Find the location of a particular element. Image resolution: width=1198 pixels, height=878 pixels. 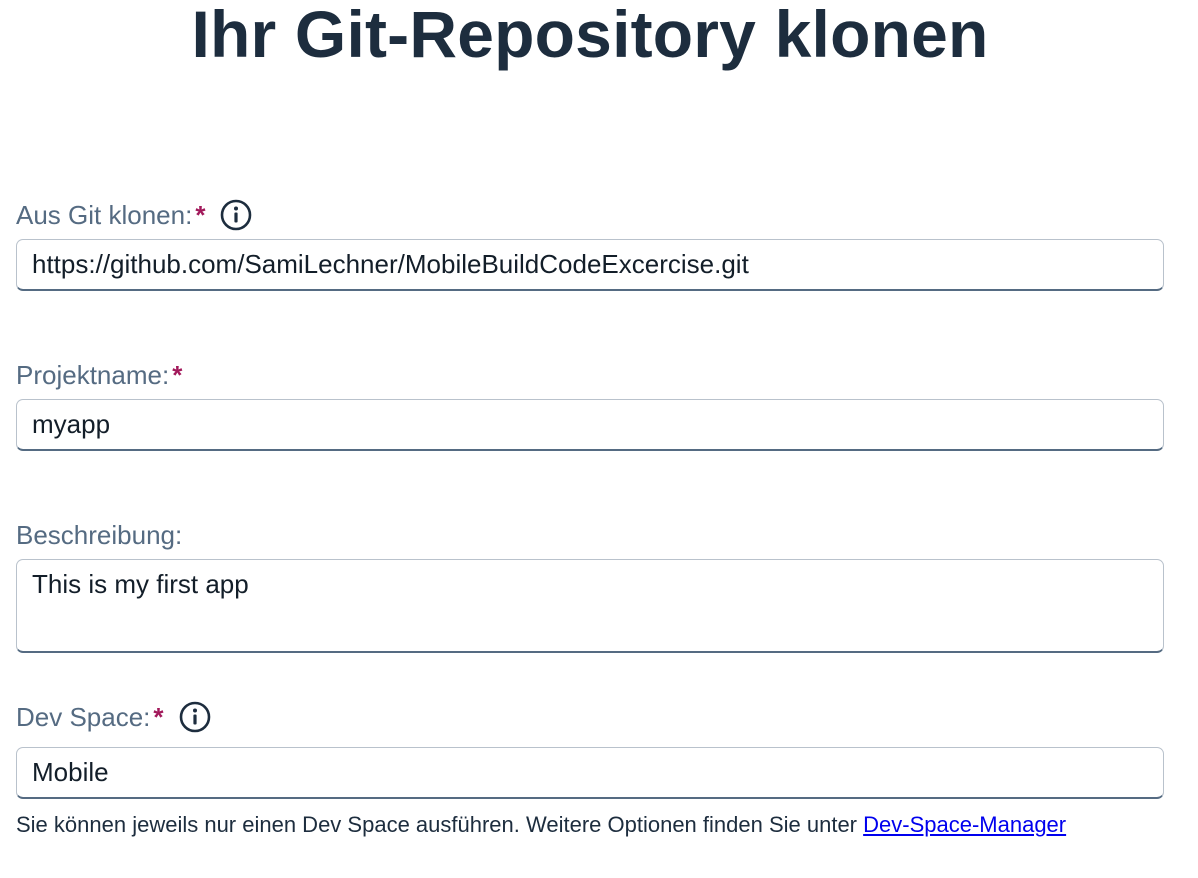

dev-space-input: Mobile is located at coordinates (590, 773).